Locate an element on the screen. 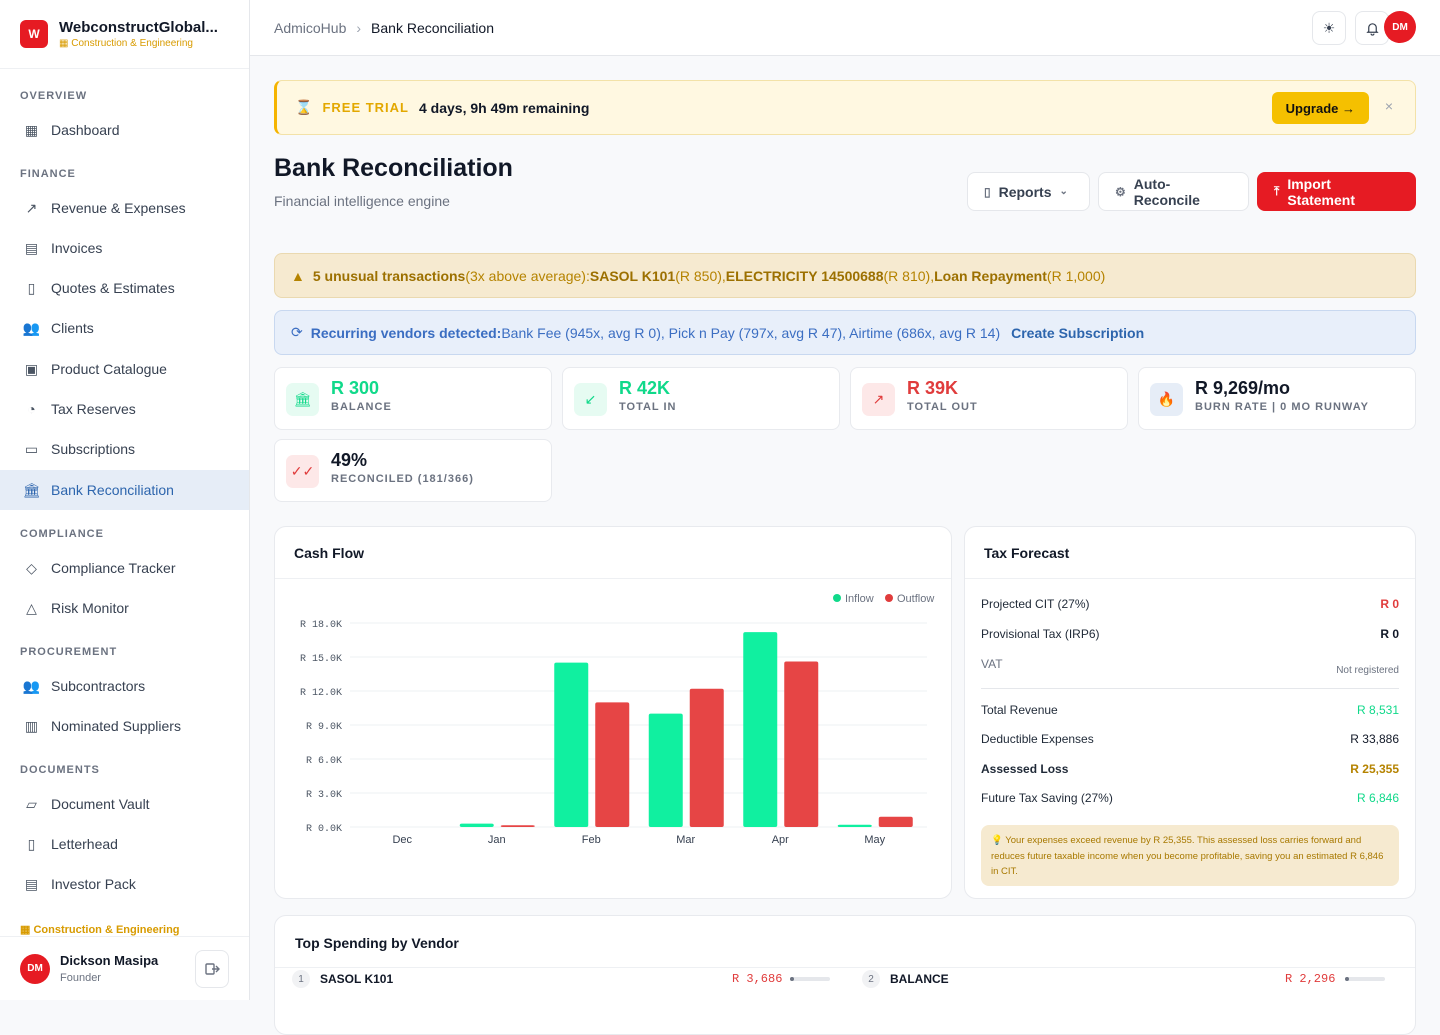 The height and width of the screenshot is (1035, 1440). arrow-down-left-icon: ↙ is located at coordinates (590, 399).